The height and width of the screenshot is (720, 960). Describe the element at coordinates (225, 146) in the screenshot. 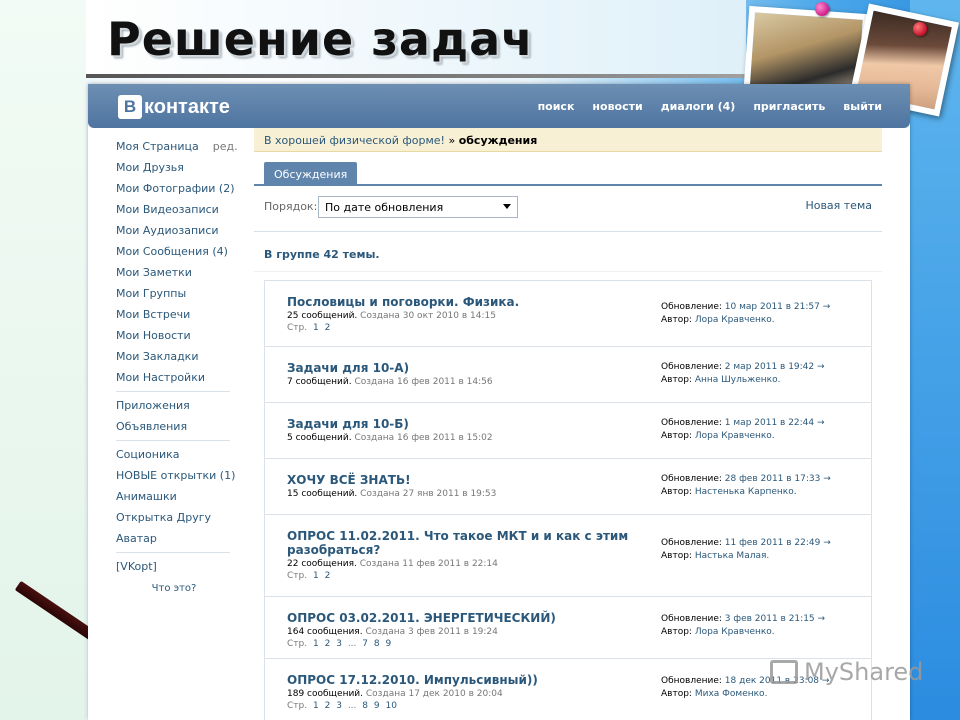

I see `edit-link: ред.` at that location.